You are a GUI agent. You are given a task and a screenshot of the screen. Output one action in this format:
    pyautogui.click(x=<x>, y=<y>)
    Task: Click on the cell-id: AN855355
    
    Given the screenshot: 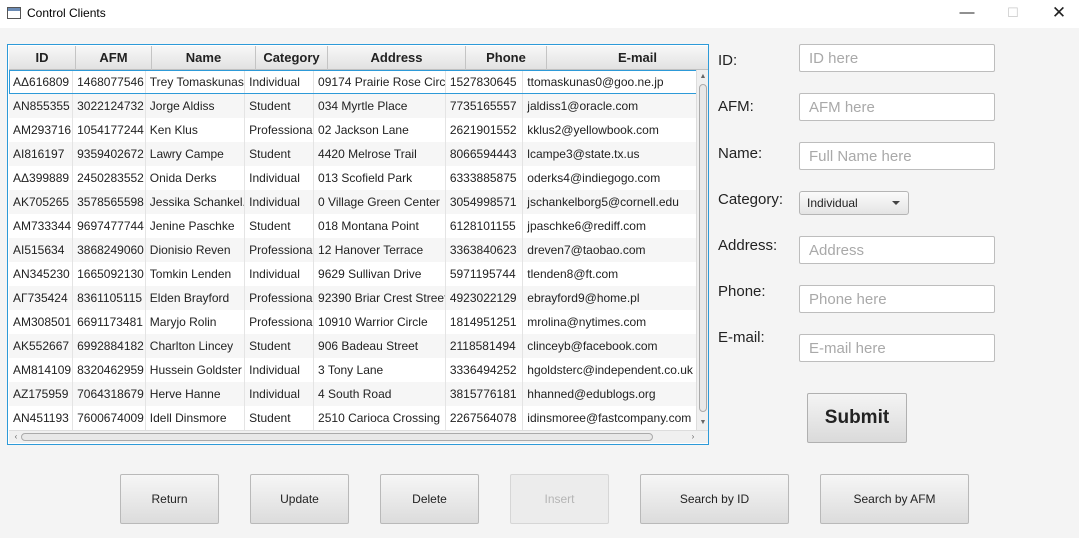 What is the action you would take?
    pyautogui.click(x=41, y=106)
    